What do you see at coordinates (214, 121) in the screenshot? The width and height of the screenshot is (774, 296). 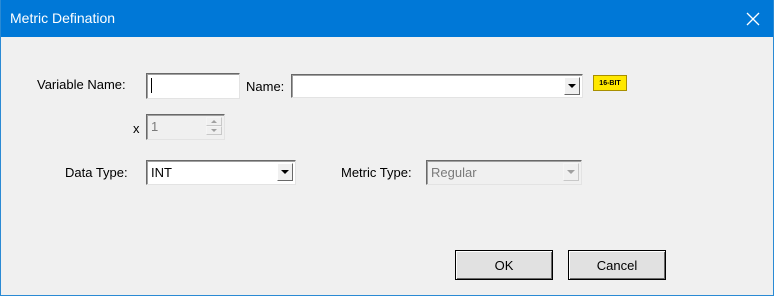 I see `spin-up-icon` at bounding box center [214, 121].